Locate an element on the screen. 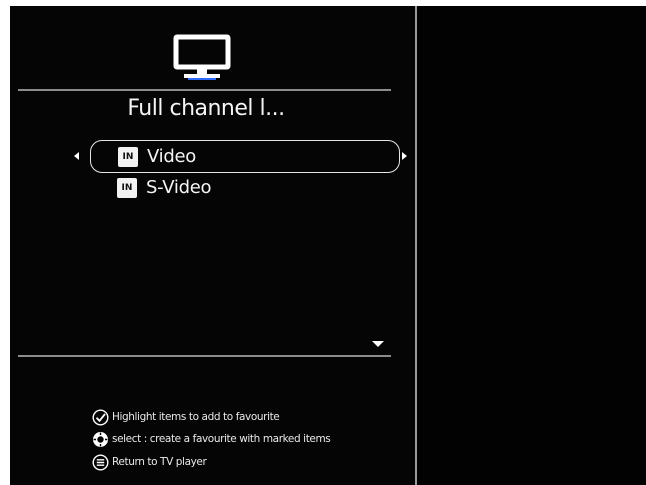 The height and width of the screenshot is (485, 646). scroll-down-icon is located at coordinates (378, 344).